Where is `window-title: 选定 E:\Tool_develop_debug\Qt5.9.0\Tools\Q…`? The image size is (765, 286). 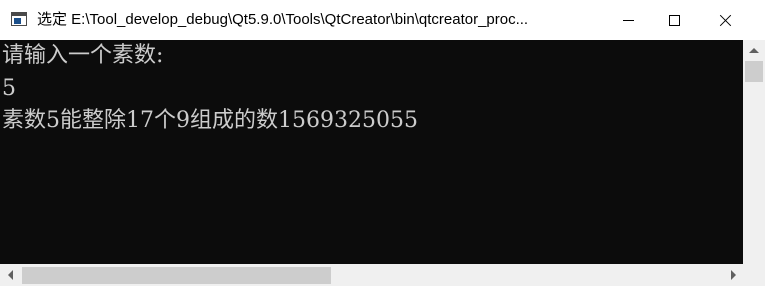
window-title: 选定 E:\Tool_develop_debug\Qt5.9.0\Tools\Q… is located at coordinates (283, 19).